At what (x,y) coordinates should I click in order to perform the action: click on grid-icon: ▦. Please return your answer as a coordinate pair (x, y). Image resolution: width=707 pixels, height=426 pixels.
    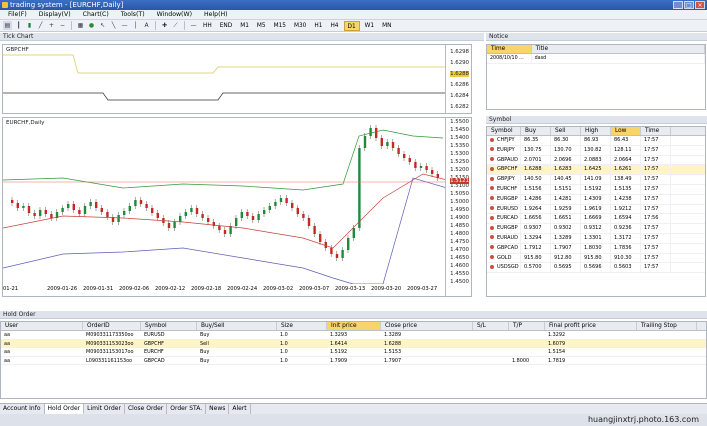
    Looking at the image, I should click on (80, 25).